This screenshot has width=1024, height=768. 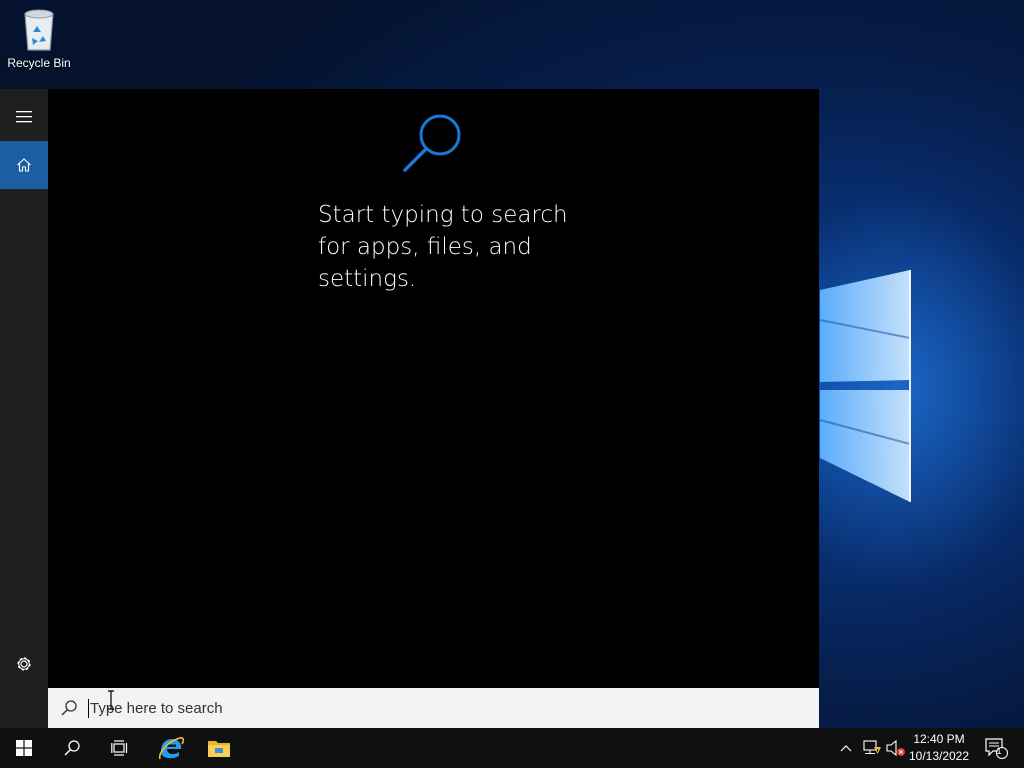 I want to click on expand-menu-button, so click(x=24, y=117).